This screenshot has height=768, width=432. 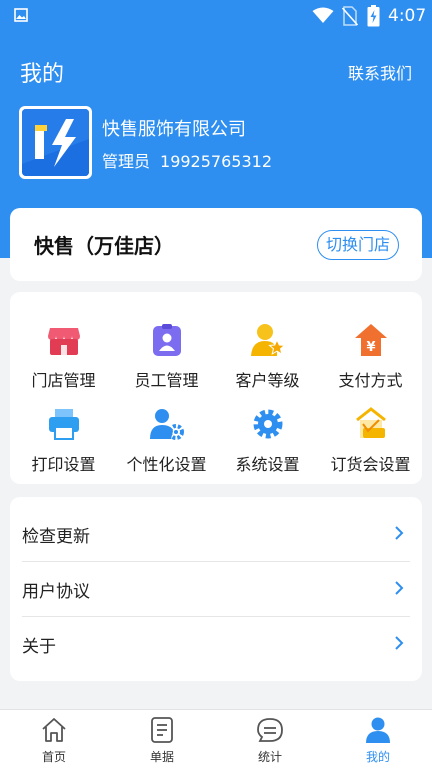 What do you see at coordinates (162, 730) in the screenshot?
I see `document-icon` at bounding box center [162, 730].